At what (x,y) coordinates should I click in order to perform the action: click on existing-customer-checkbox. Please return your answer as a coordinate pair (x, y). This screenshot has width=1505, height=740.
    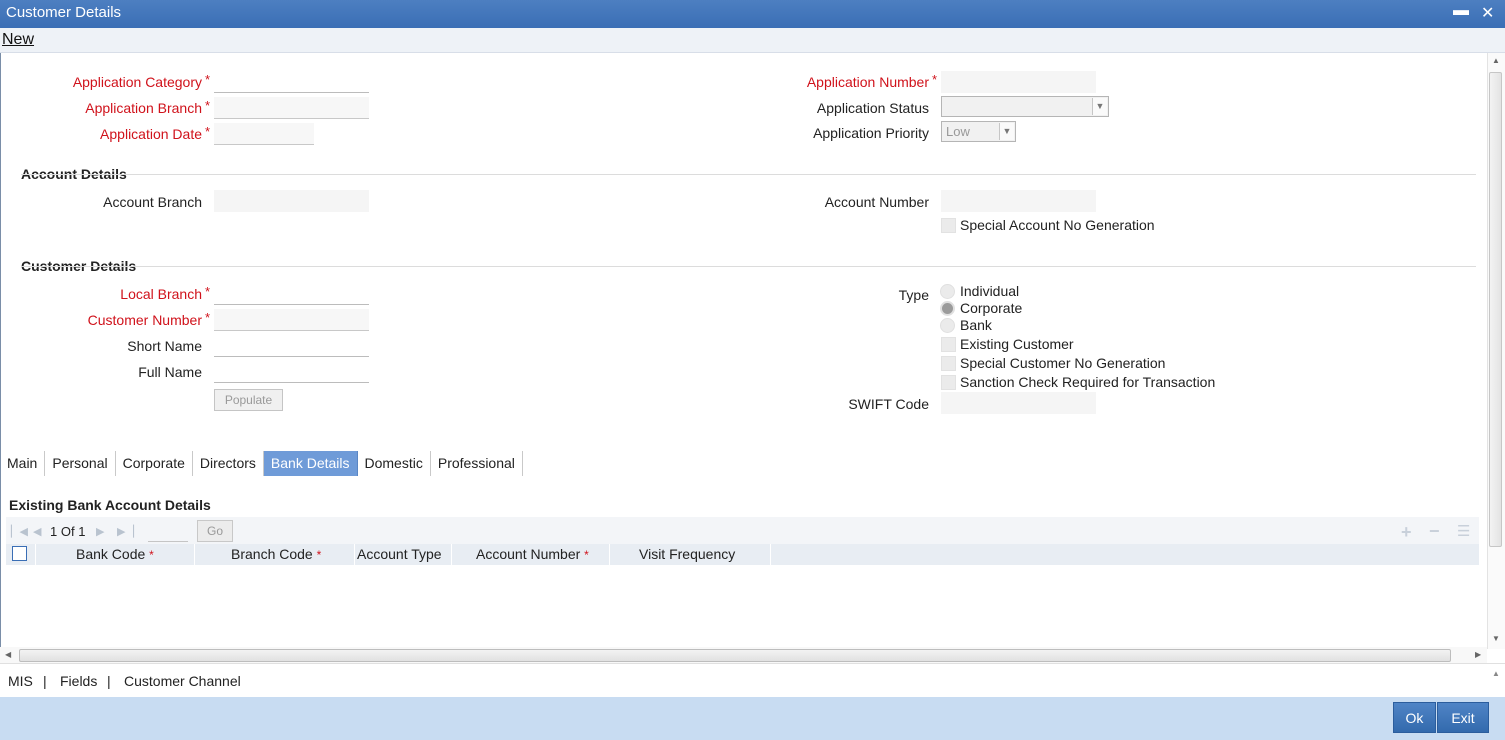
    Looking at the image, I should click on (948, 344).